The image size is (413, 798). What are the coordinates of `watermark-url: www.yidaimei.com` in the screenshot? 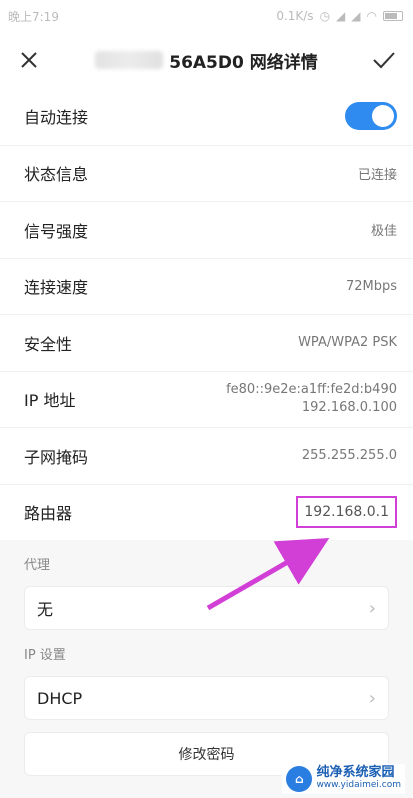 It's located at (358, 785).